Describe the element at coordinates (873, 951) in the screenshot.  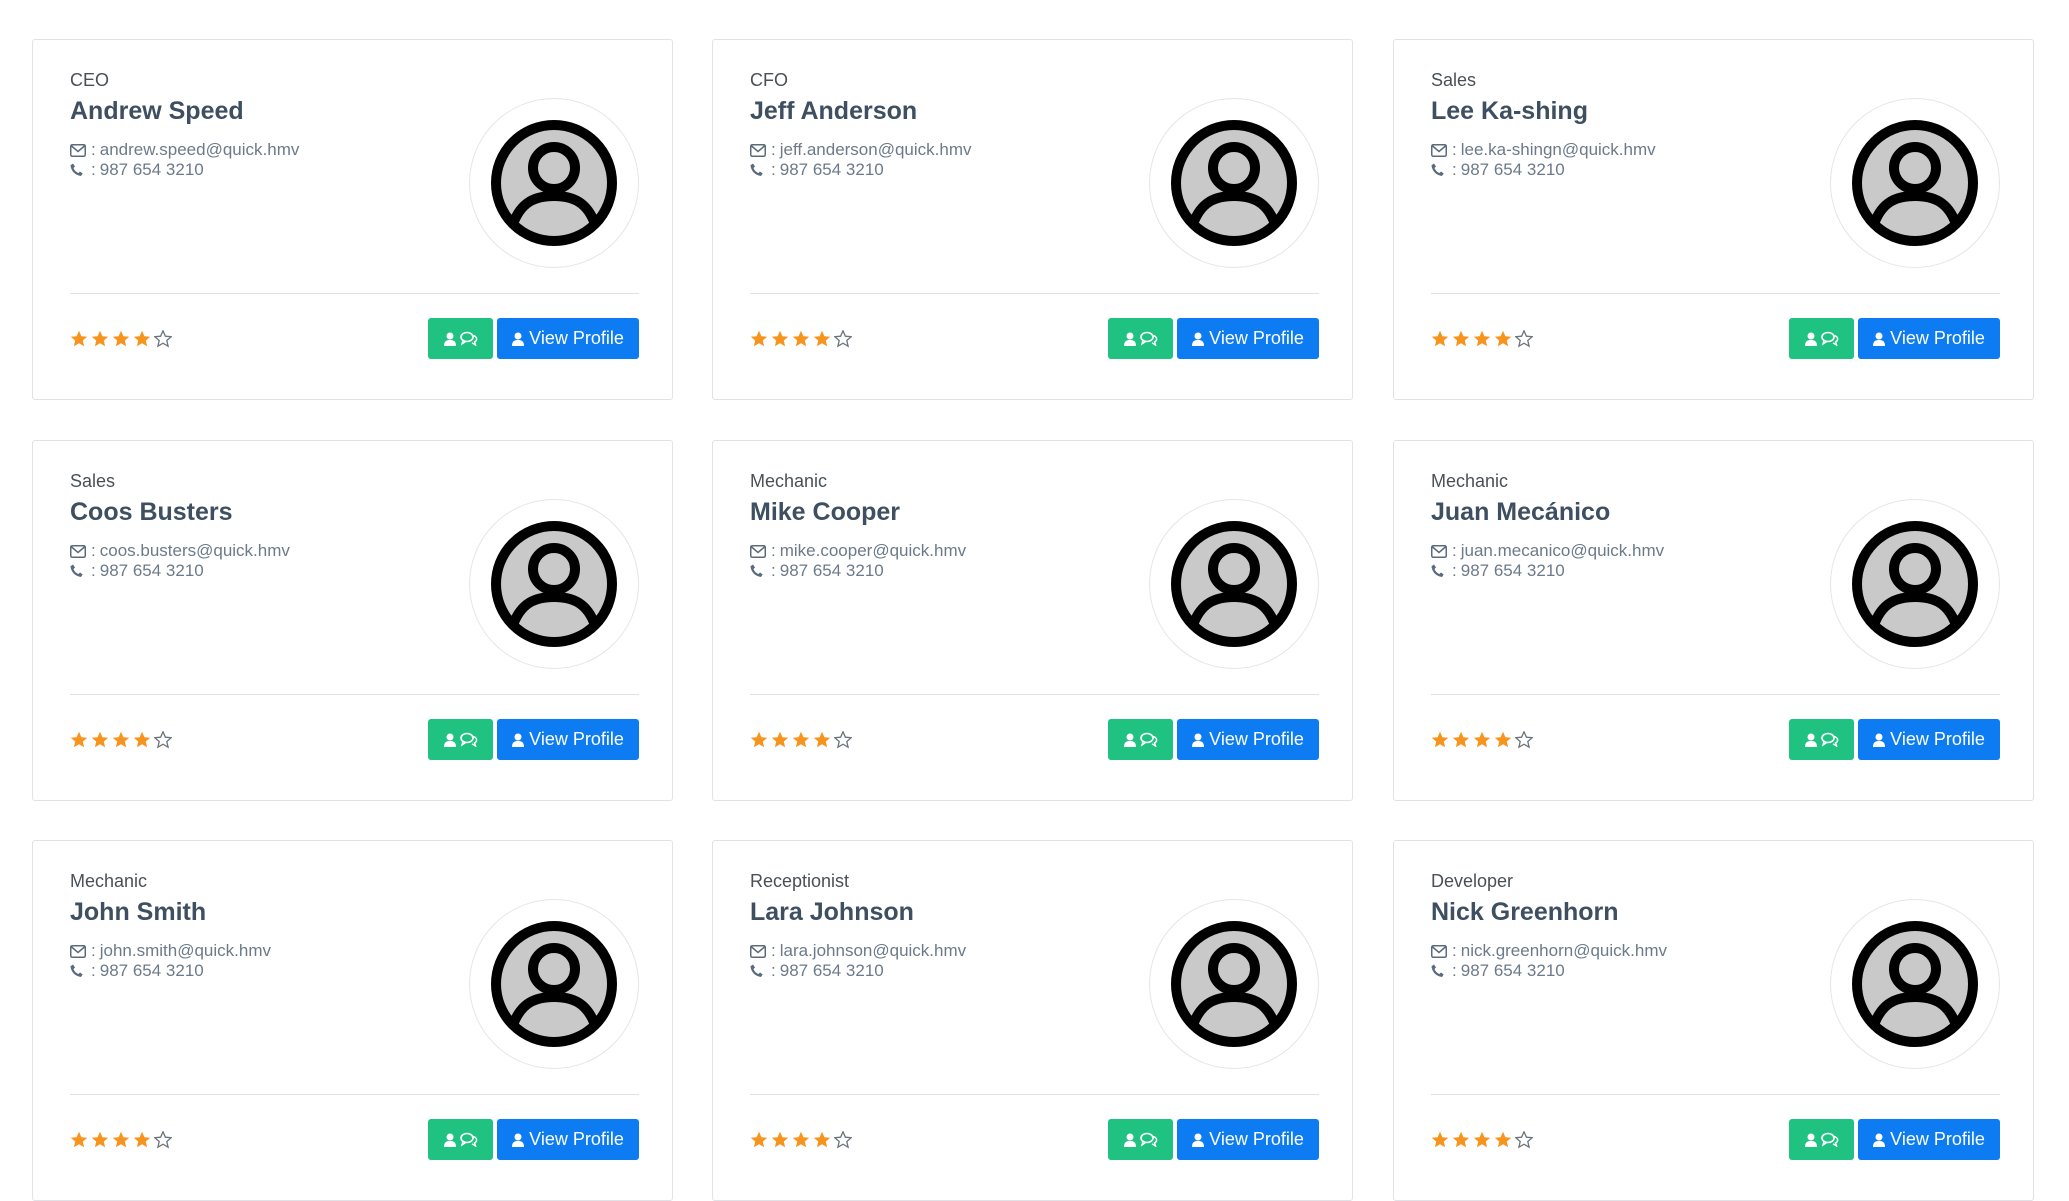
I see `email-value: lara.johnson@quick.hmv` at that location.